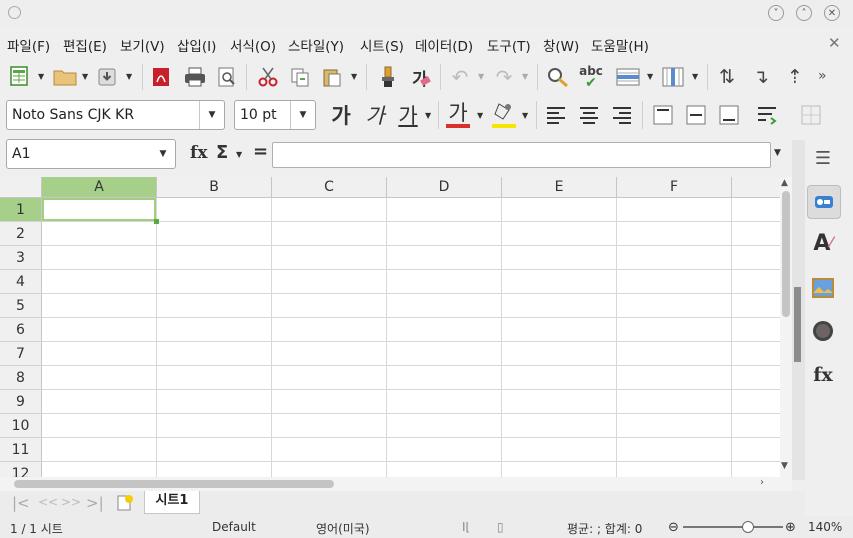 The height and width of the screenshot is (538, 853). What do you see at coordinates (444, 187) in the screenshot?
I see `column-header: D` at bounding box center [444, 187].